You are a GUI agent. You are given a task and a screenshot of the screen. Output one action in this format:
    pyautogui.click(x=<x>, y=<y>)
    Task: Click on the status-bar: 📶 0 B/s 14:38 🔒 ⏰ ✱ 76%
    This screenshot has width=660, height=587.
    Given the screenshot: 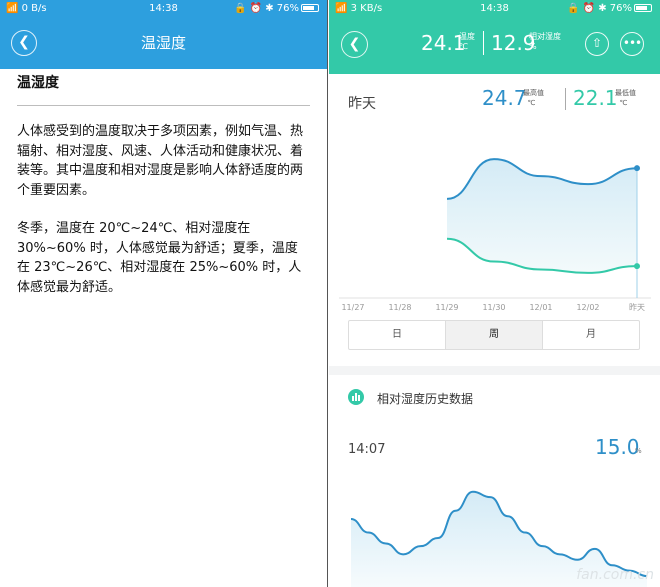 What is the action you would take?
    pyautogui.click(x=163, y=8)
    